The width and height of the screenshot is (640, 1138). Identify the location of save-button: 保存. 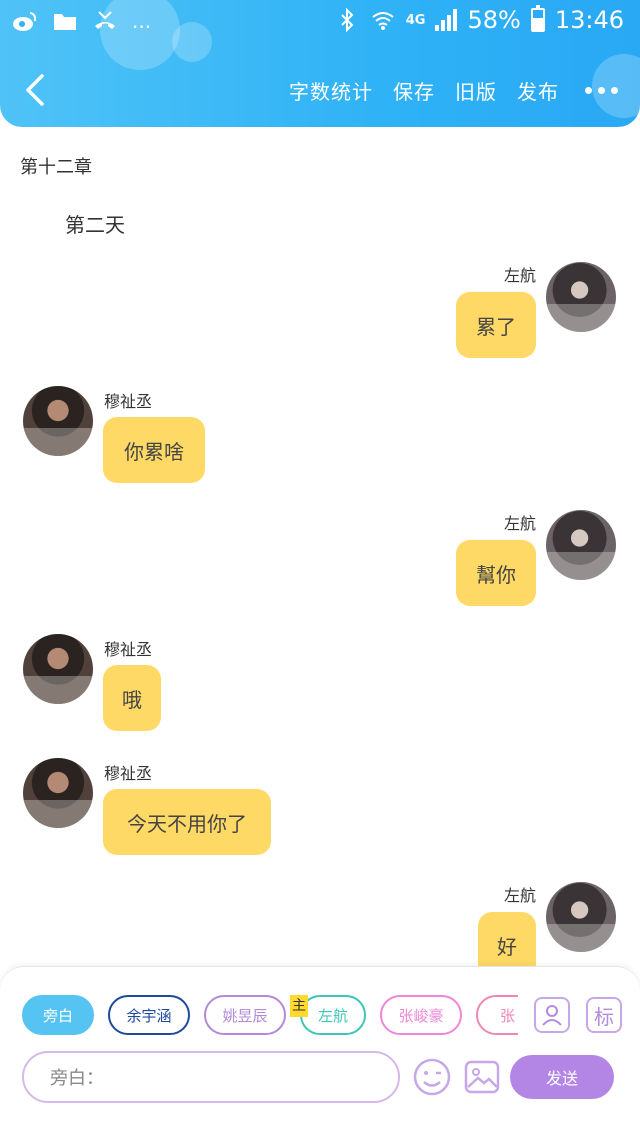
(414, 90).